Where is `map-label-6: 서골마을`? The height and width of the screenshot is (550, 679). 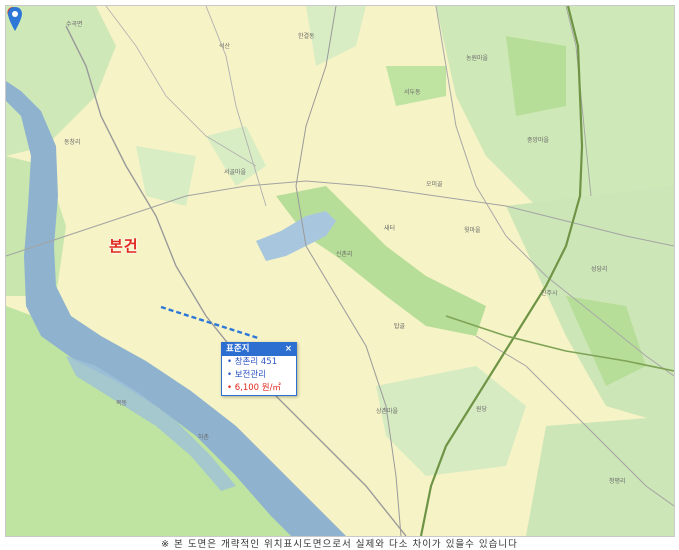 map-label-6: 서골마을 is located at coordinates (235, 172).